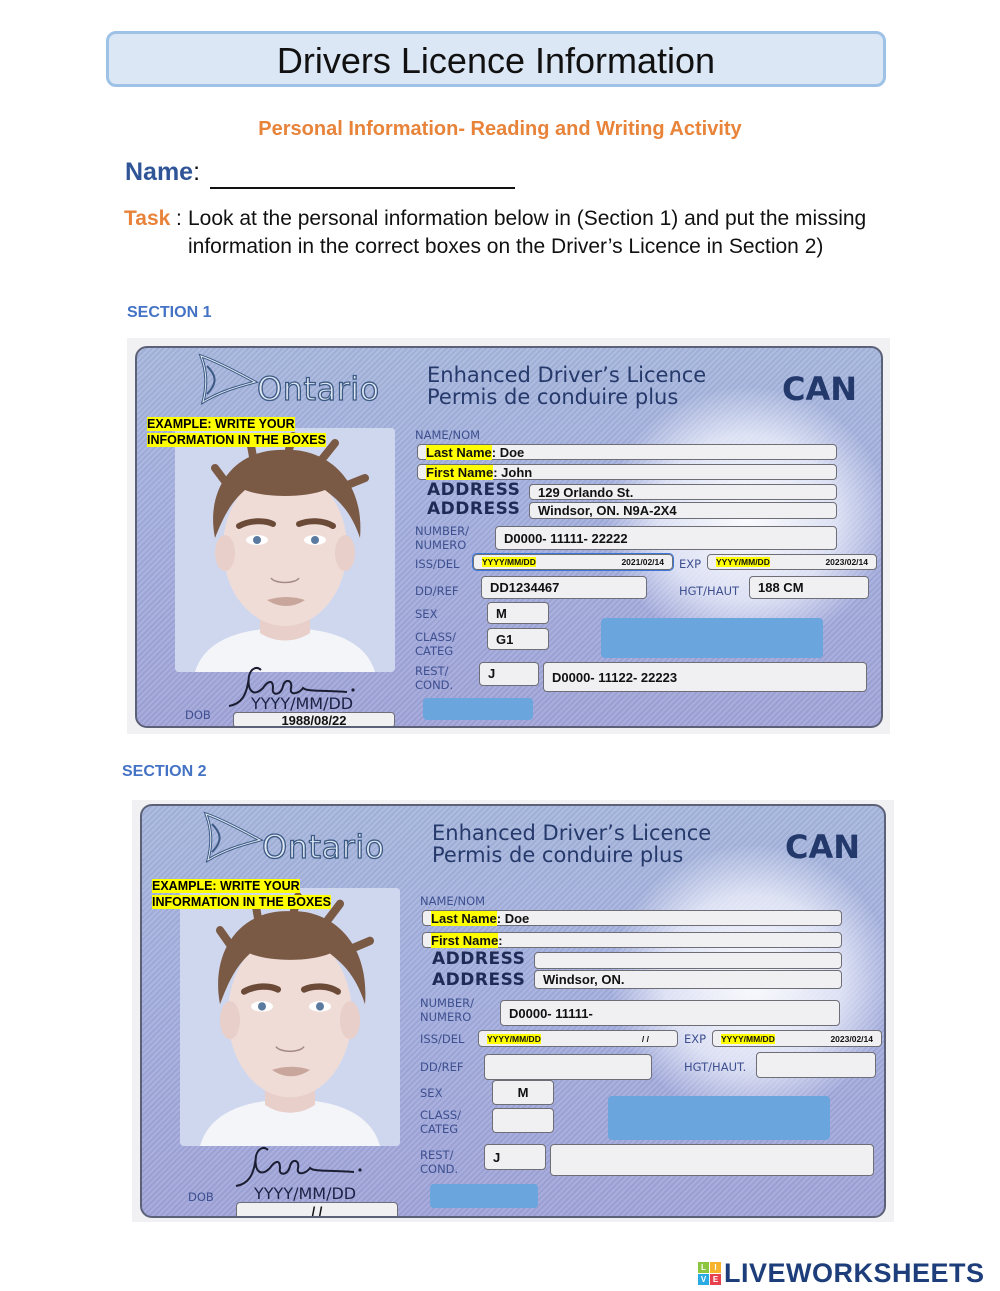  What do you see at coordinates (553, 397) in the screenshot?
I see `card-title-fr: Permis de conduire plus` at bounding box center [553, 397].